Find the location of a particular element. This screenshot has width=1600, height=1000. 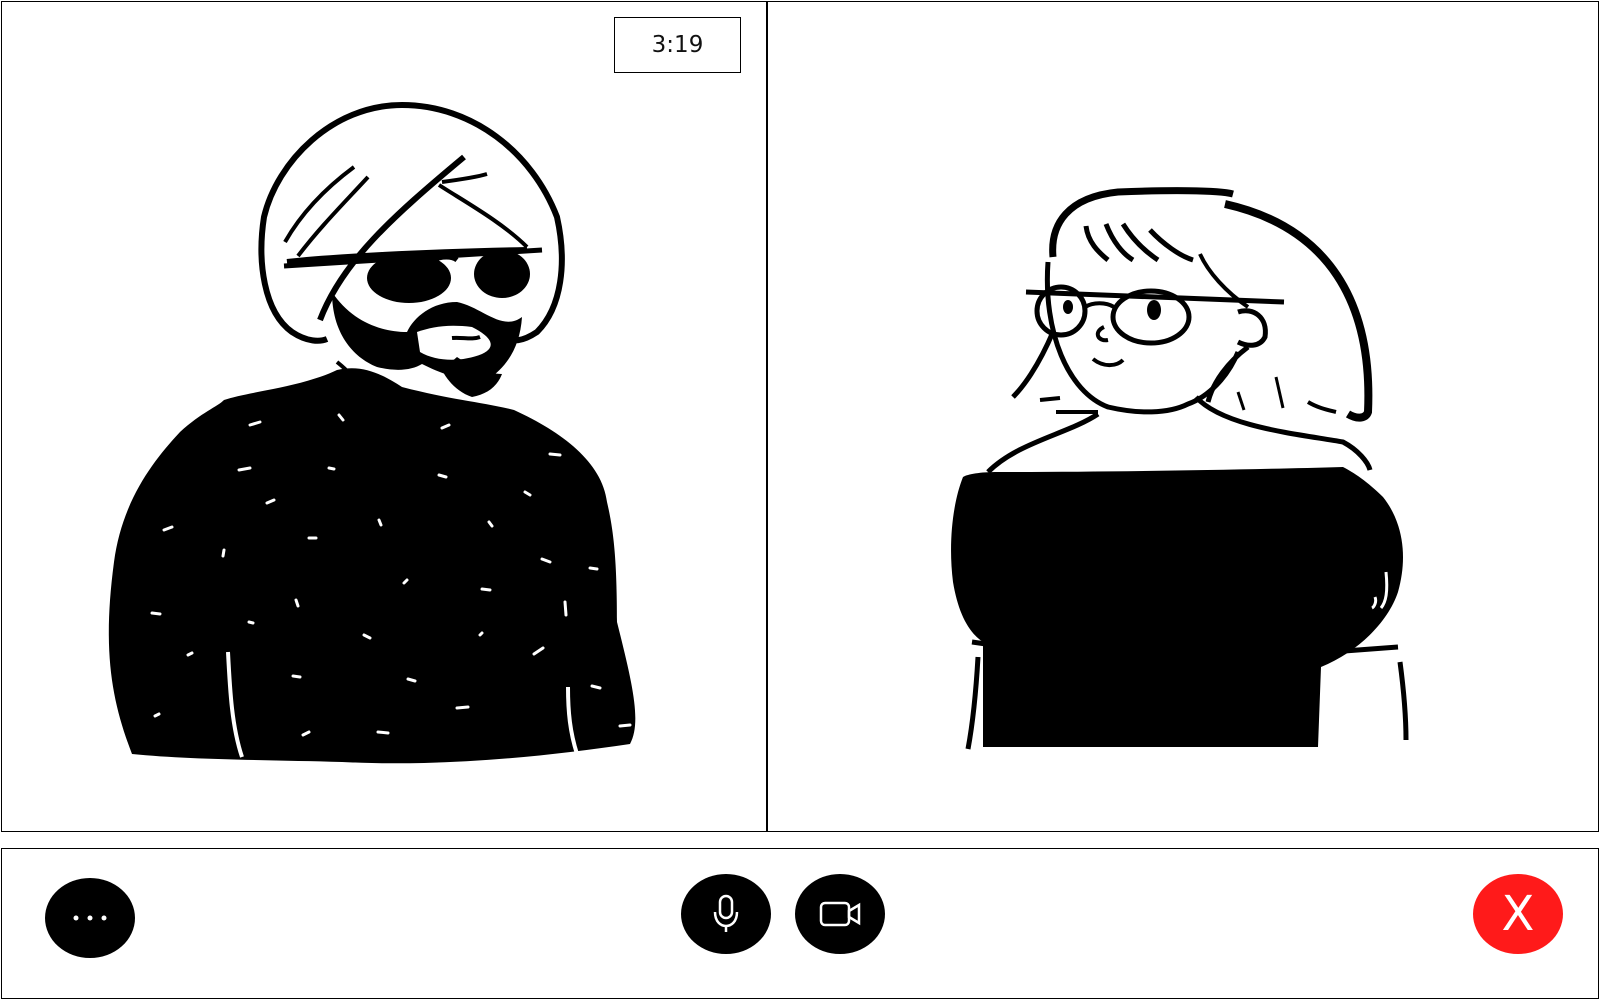

video-camera-icon is located at coordinates (840, 914).